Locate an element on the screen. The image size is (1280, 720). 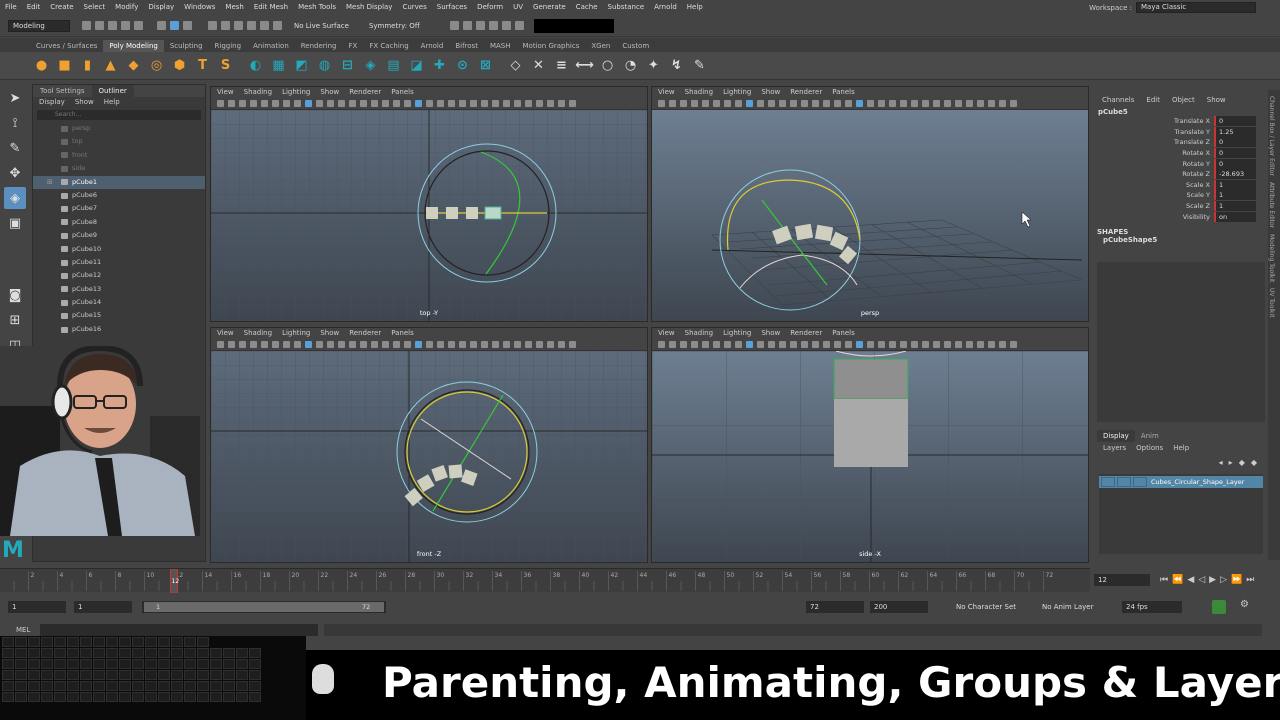
channel-row: Visibility on is located at coordinates (1180, 216).